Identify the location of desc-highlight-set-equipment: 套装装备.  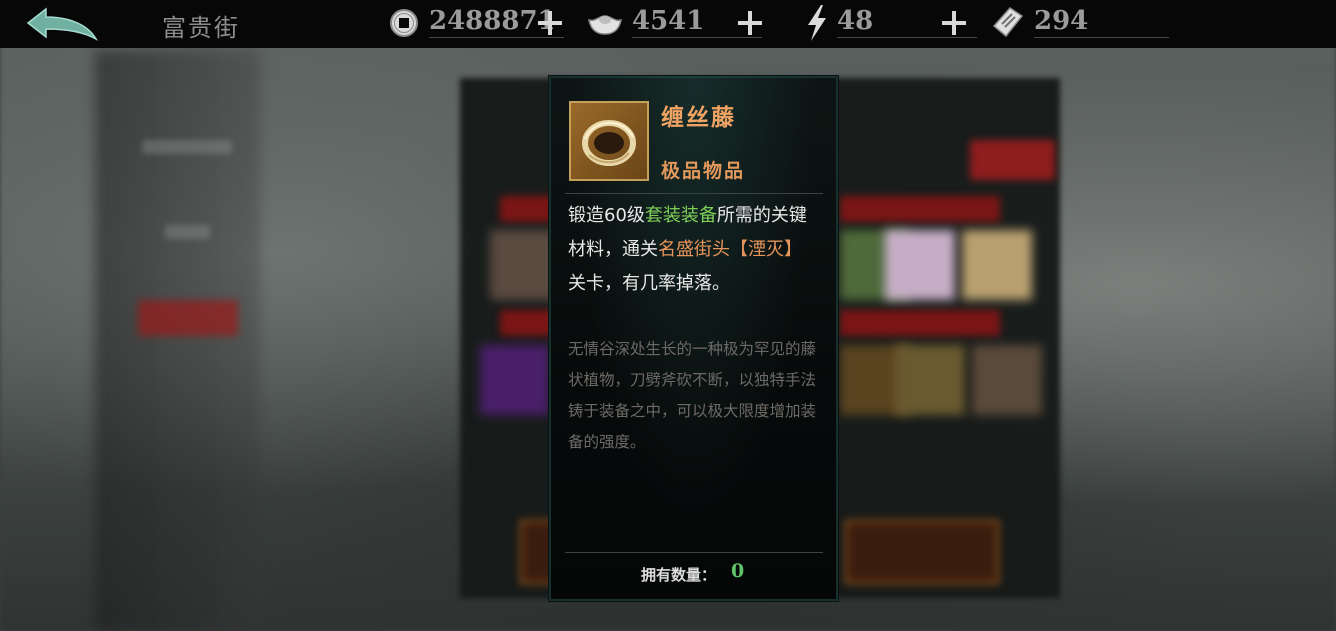
(680, 215).